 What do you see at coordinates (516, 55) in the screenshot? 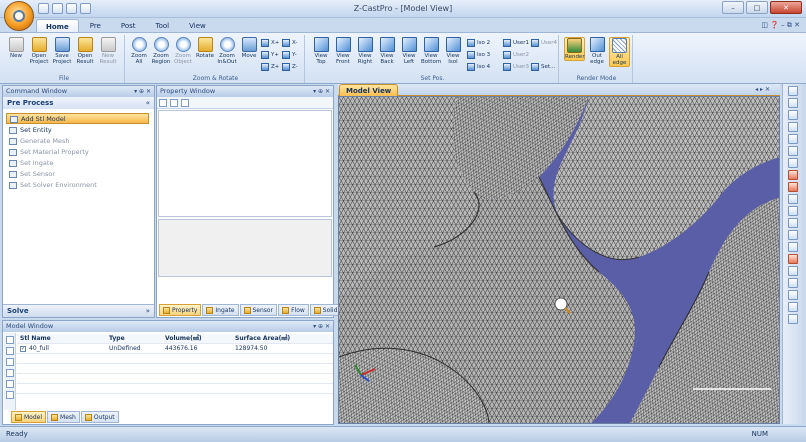
I see `user-2-button: User2` at bounding box center [516, 55].